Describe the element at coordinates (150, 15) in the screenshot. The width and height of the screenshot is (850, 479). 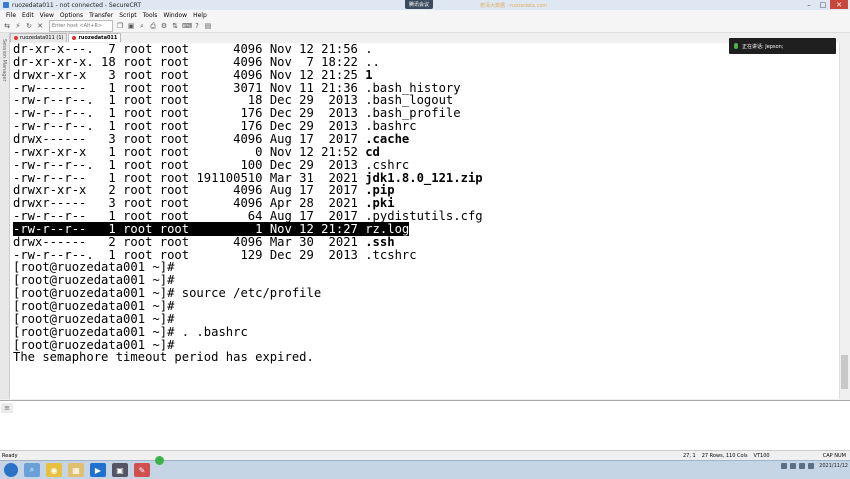
I see `menu-tools: Tools` at that location.